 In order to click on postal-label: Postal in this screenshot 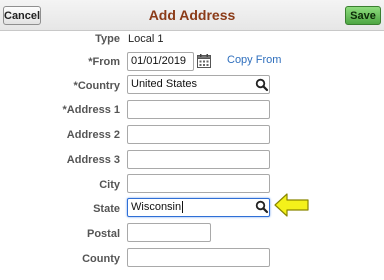, I will do `click(103, 234)`.